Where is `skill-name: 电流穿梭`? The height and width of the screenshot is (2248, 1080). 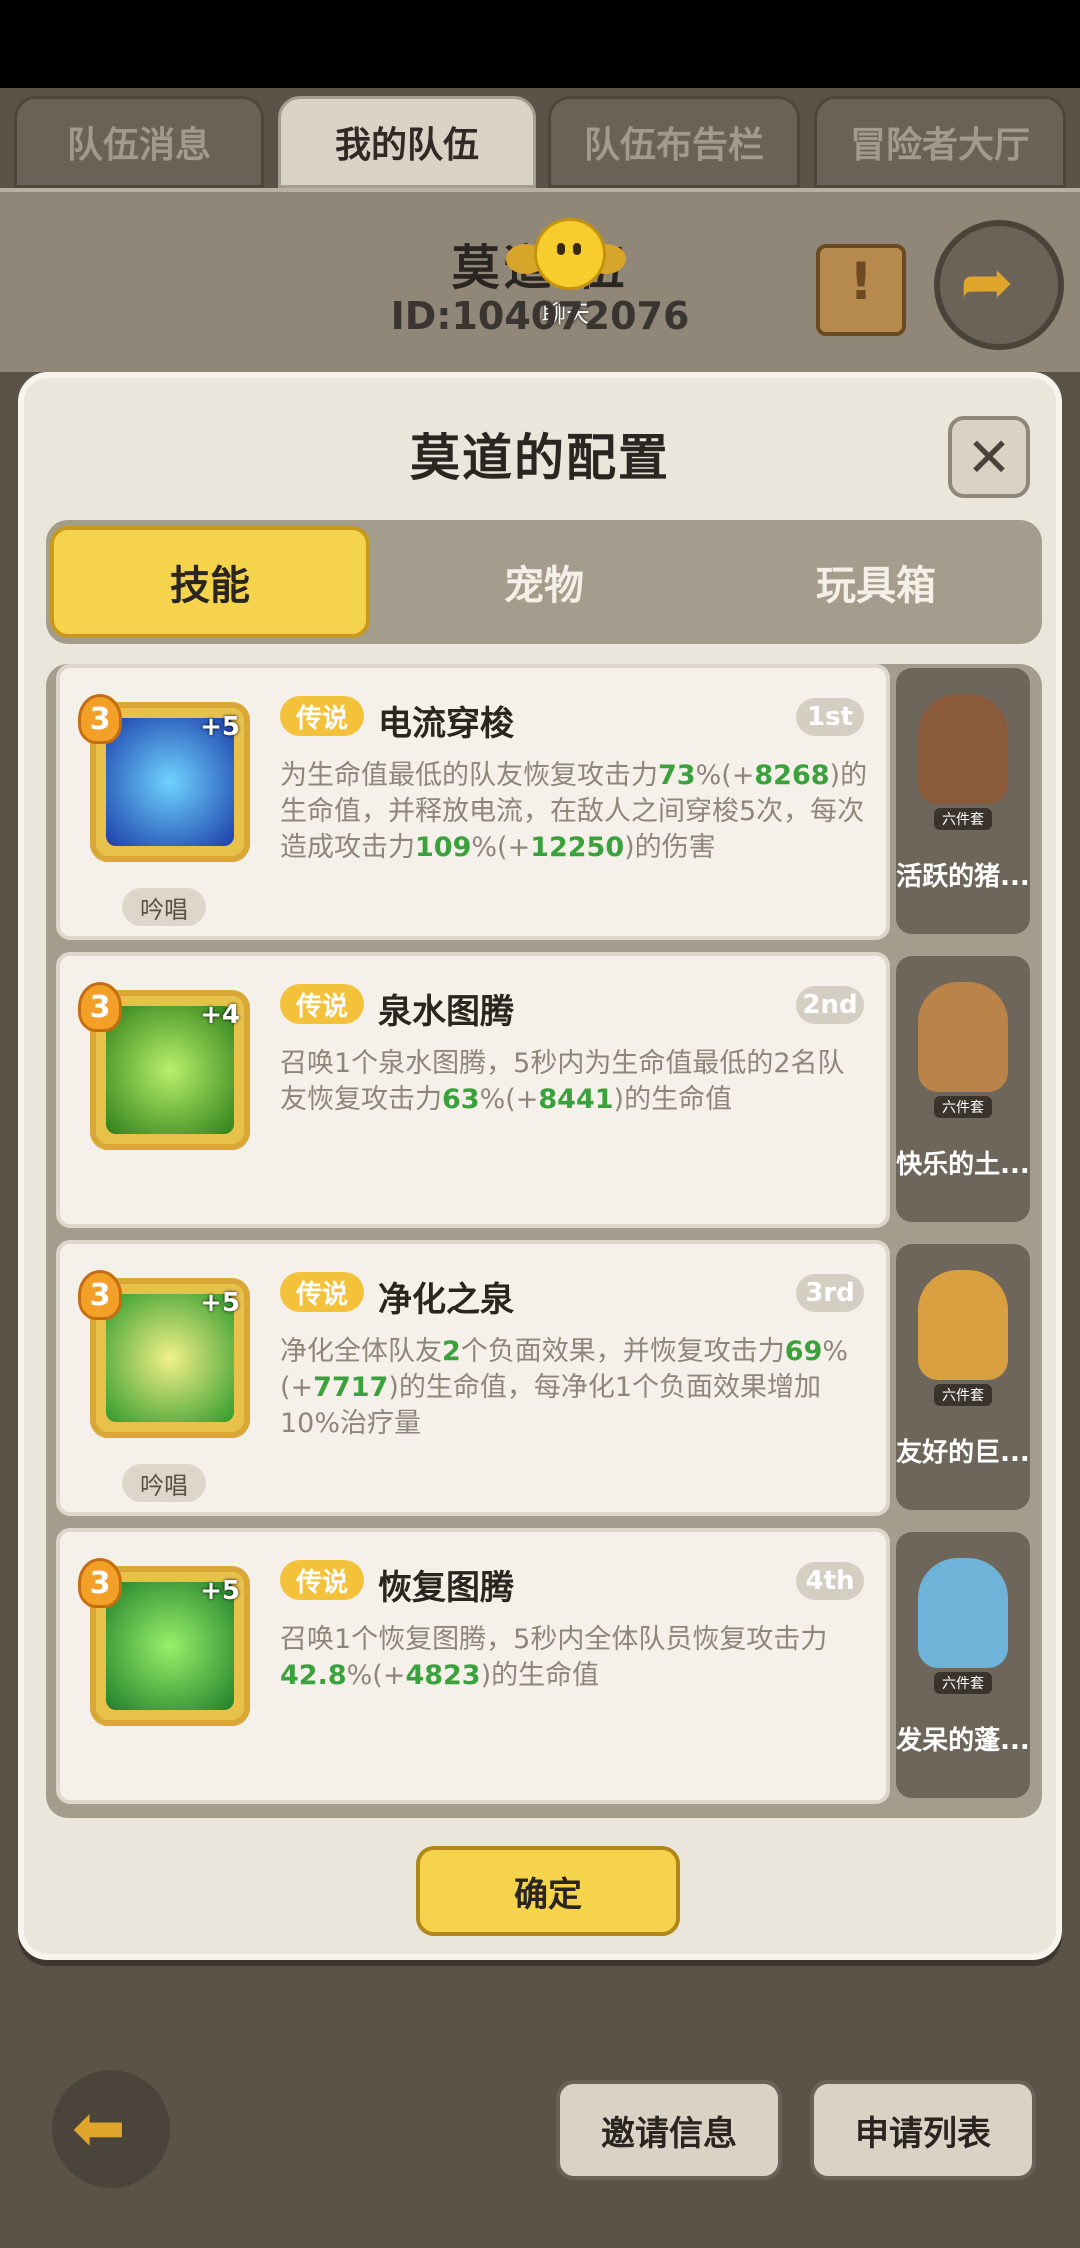 skill-name: 电流穿梭 is located at coordinates (446, 724).